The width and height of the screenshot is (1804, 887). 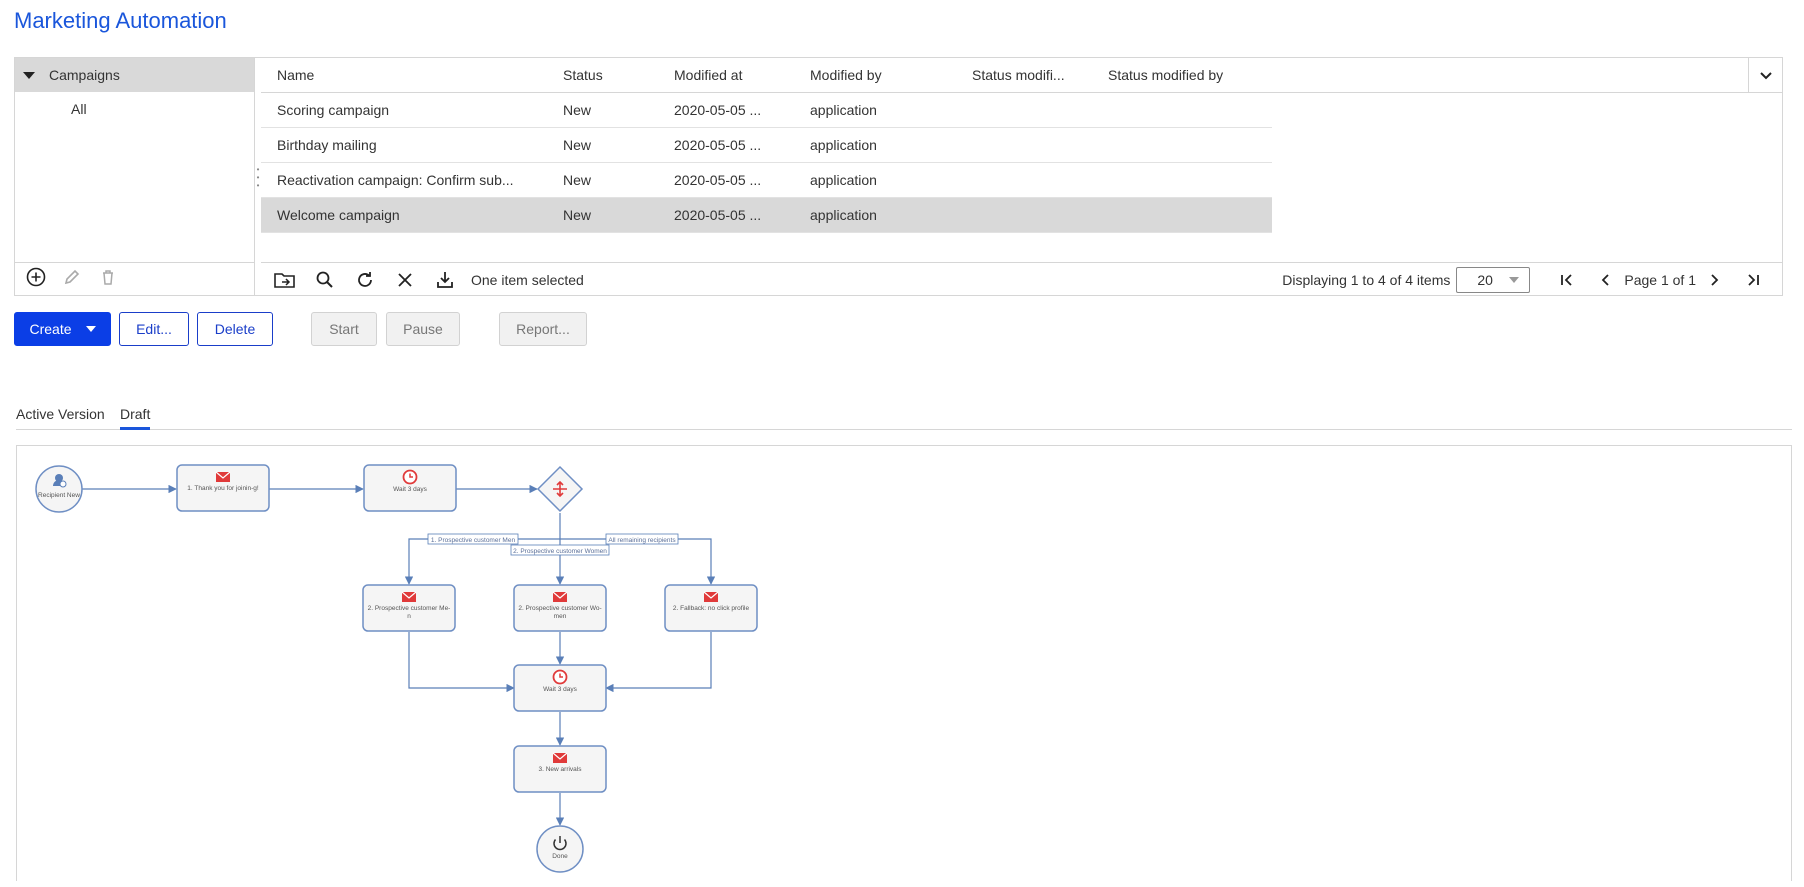 I want to click on wait-2-label: Wait 3 days, so click(x=560, y=689).